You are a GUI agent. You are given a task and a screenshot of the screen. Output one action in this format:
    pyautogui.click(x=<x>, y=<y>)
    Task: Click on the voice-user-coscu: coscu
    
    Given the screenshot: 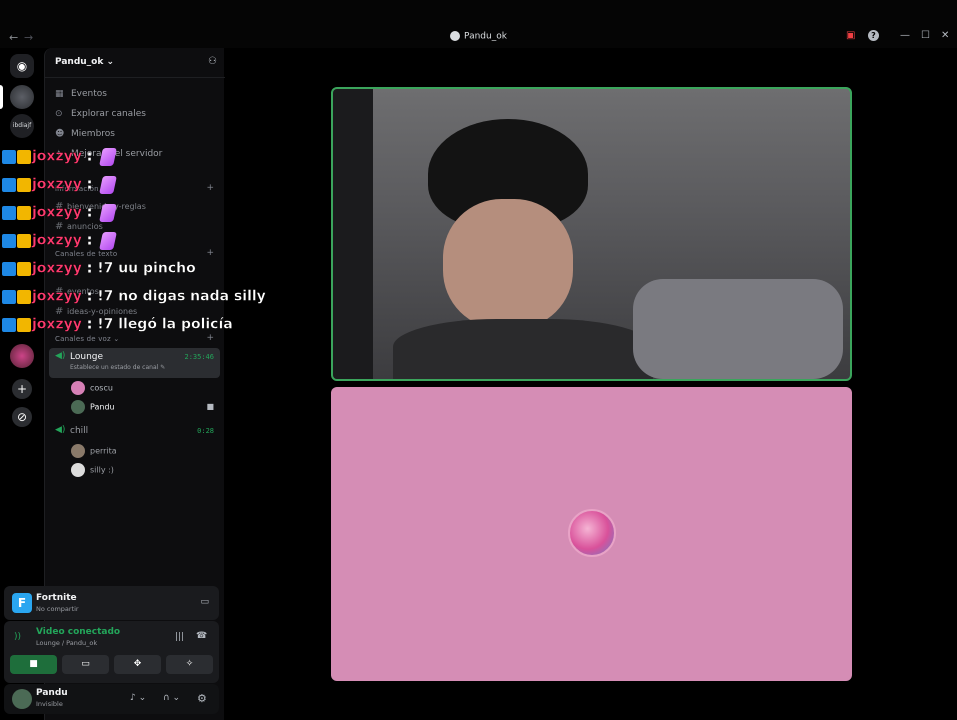 What is the action you would take?
    pyautogui.click(x=92, y=388)
    